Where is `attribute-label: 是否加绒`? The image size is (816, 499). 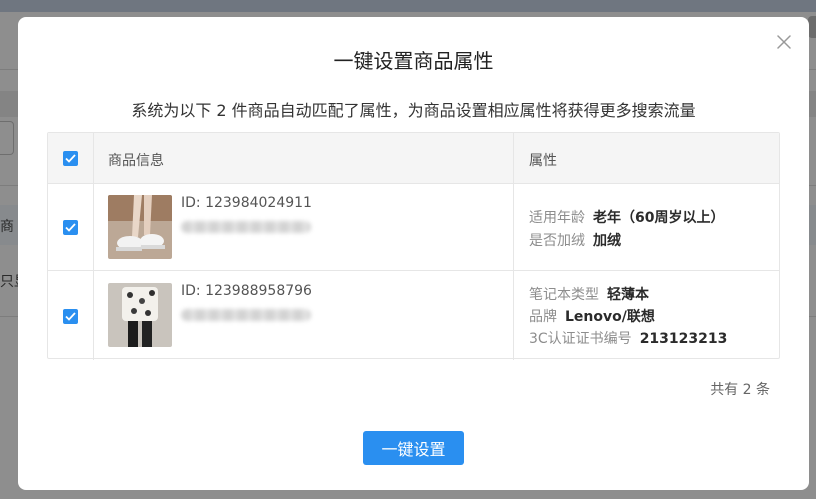
attribute-label: 是否加绒 is located at coordinates (557, 241).